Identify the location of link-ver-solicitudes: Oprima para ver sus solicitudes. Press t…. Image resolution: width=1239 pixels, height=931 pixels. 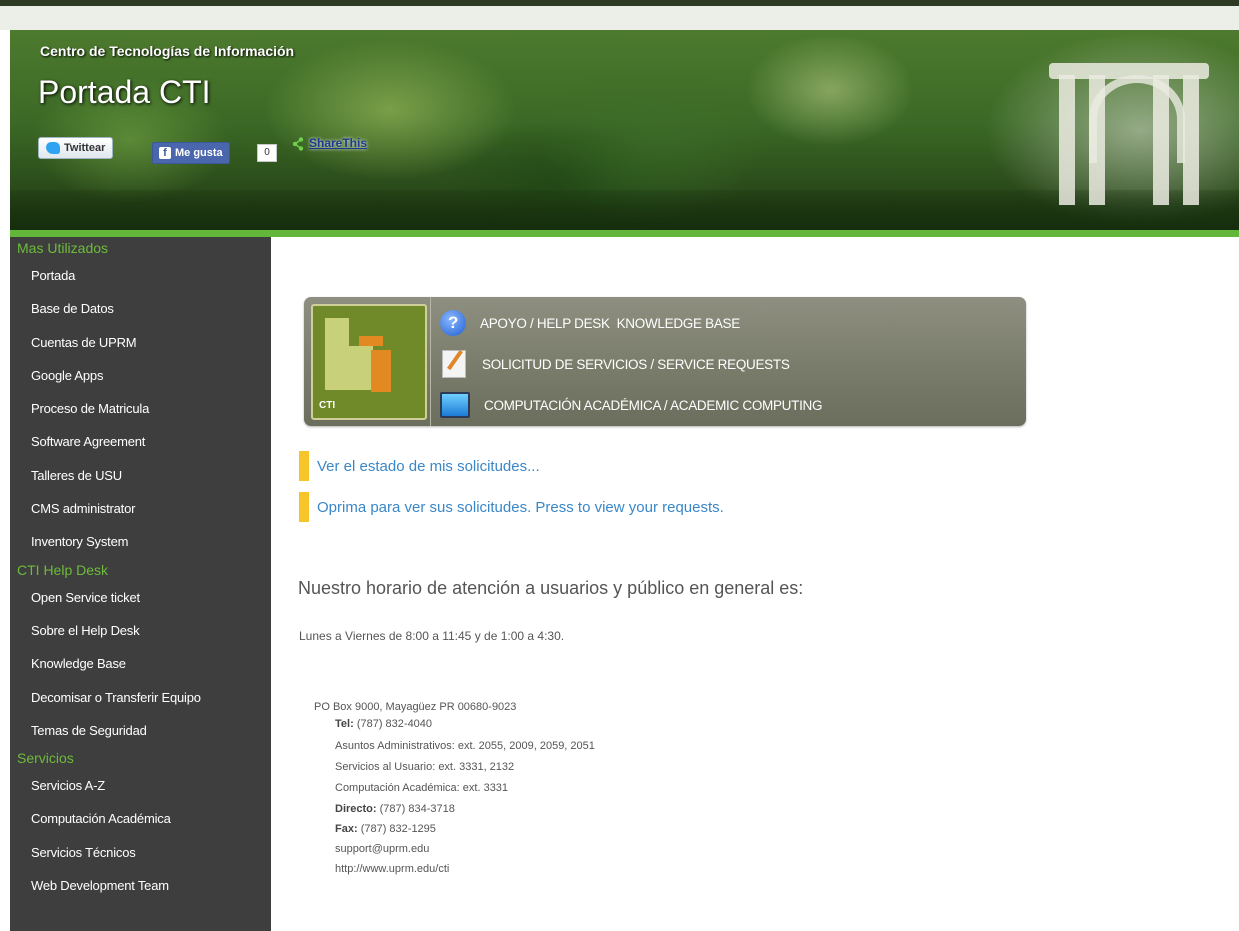
(511, 507).